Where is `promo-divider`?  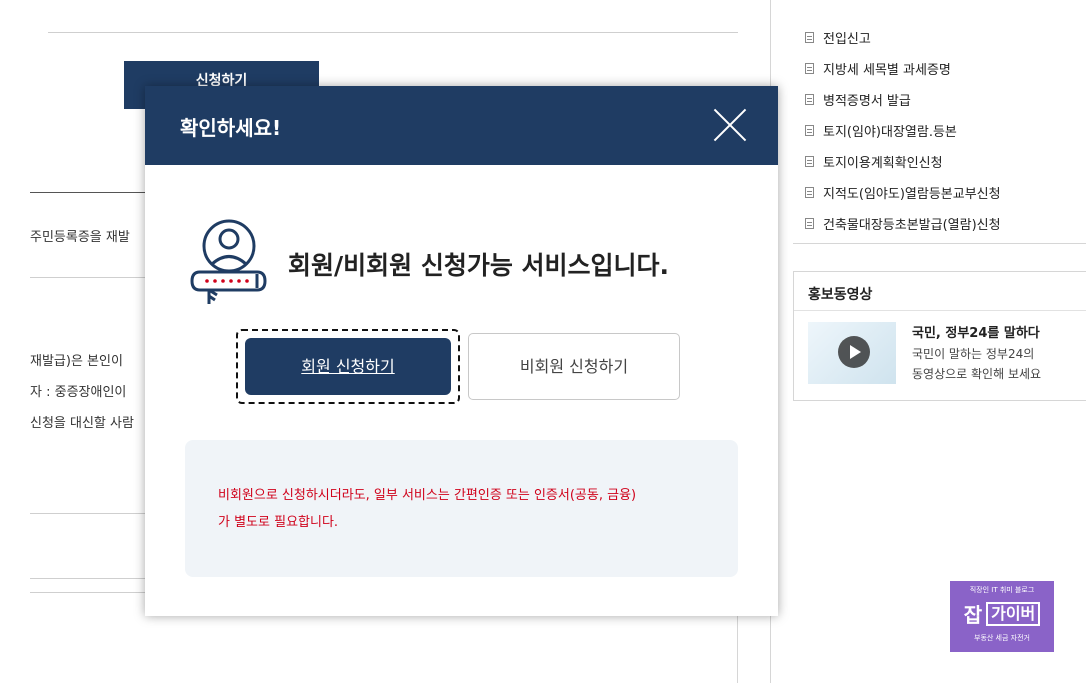
promo-divider is located at coordinates (940, 310).